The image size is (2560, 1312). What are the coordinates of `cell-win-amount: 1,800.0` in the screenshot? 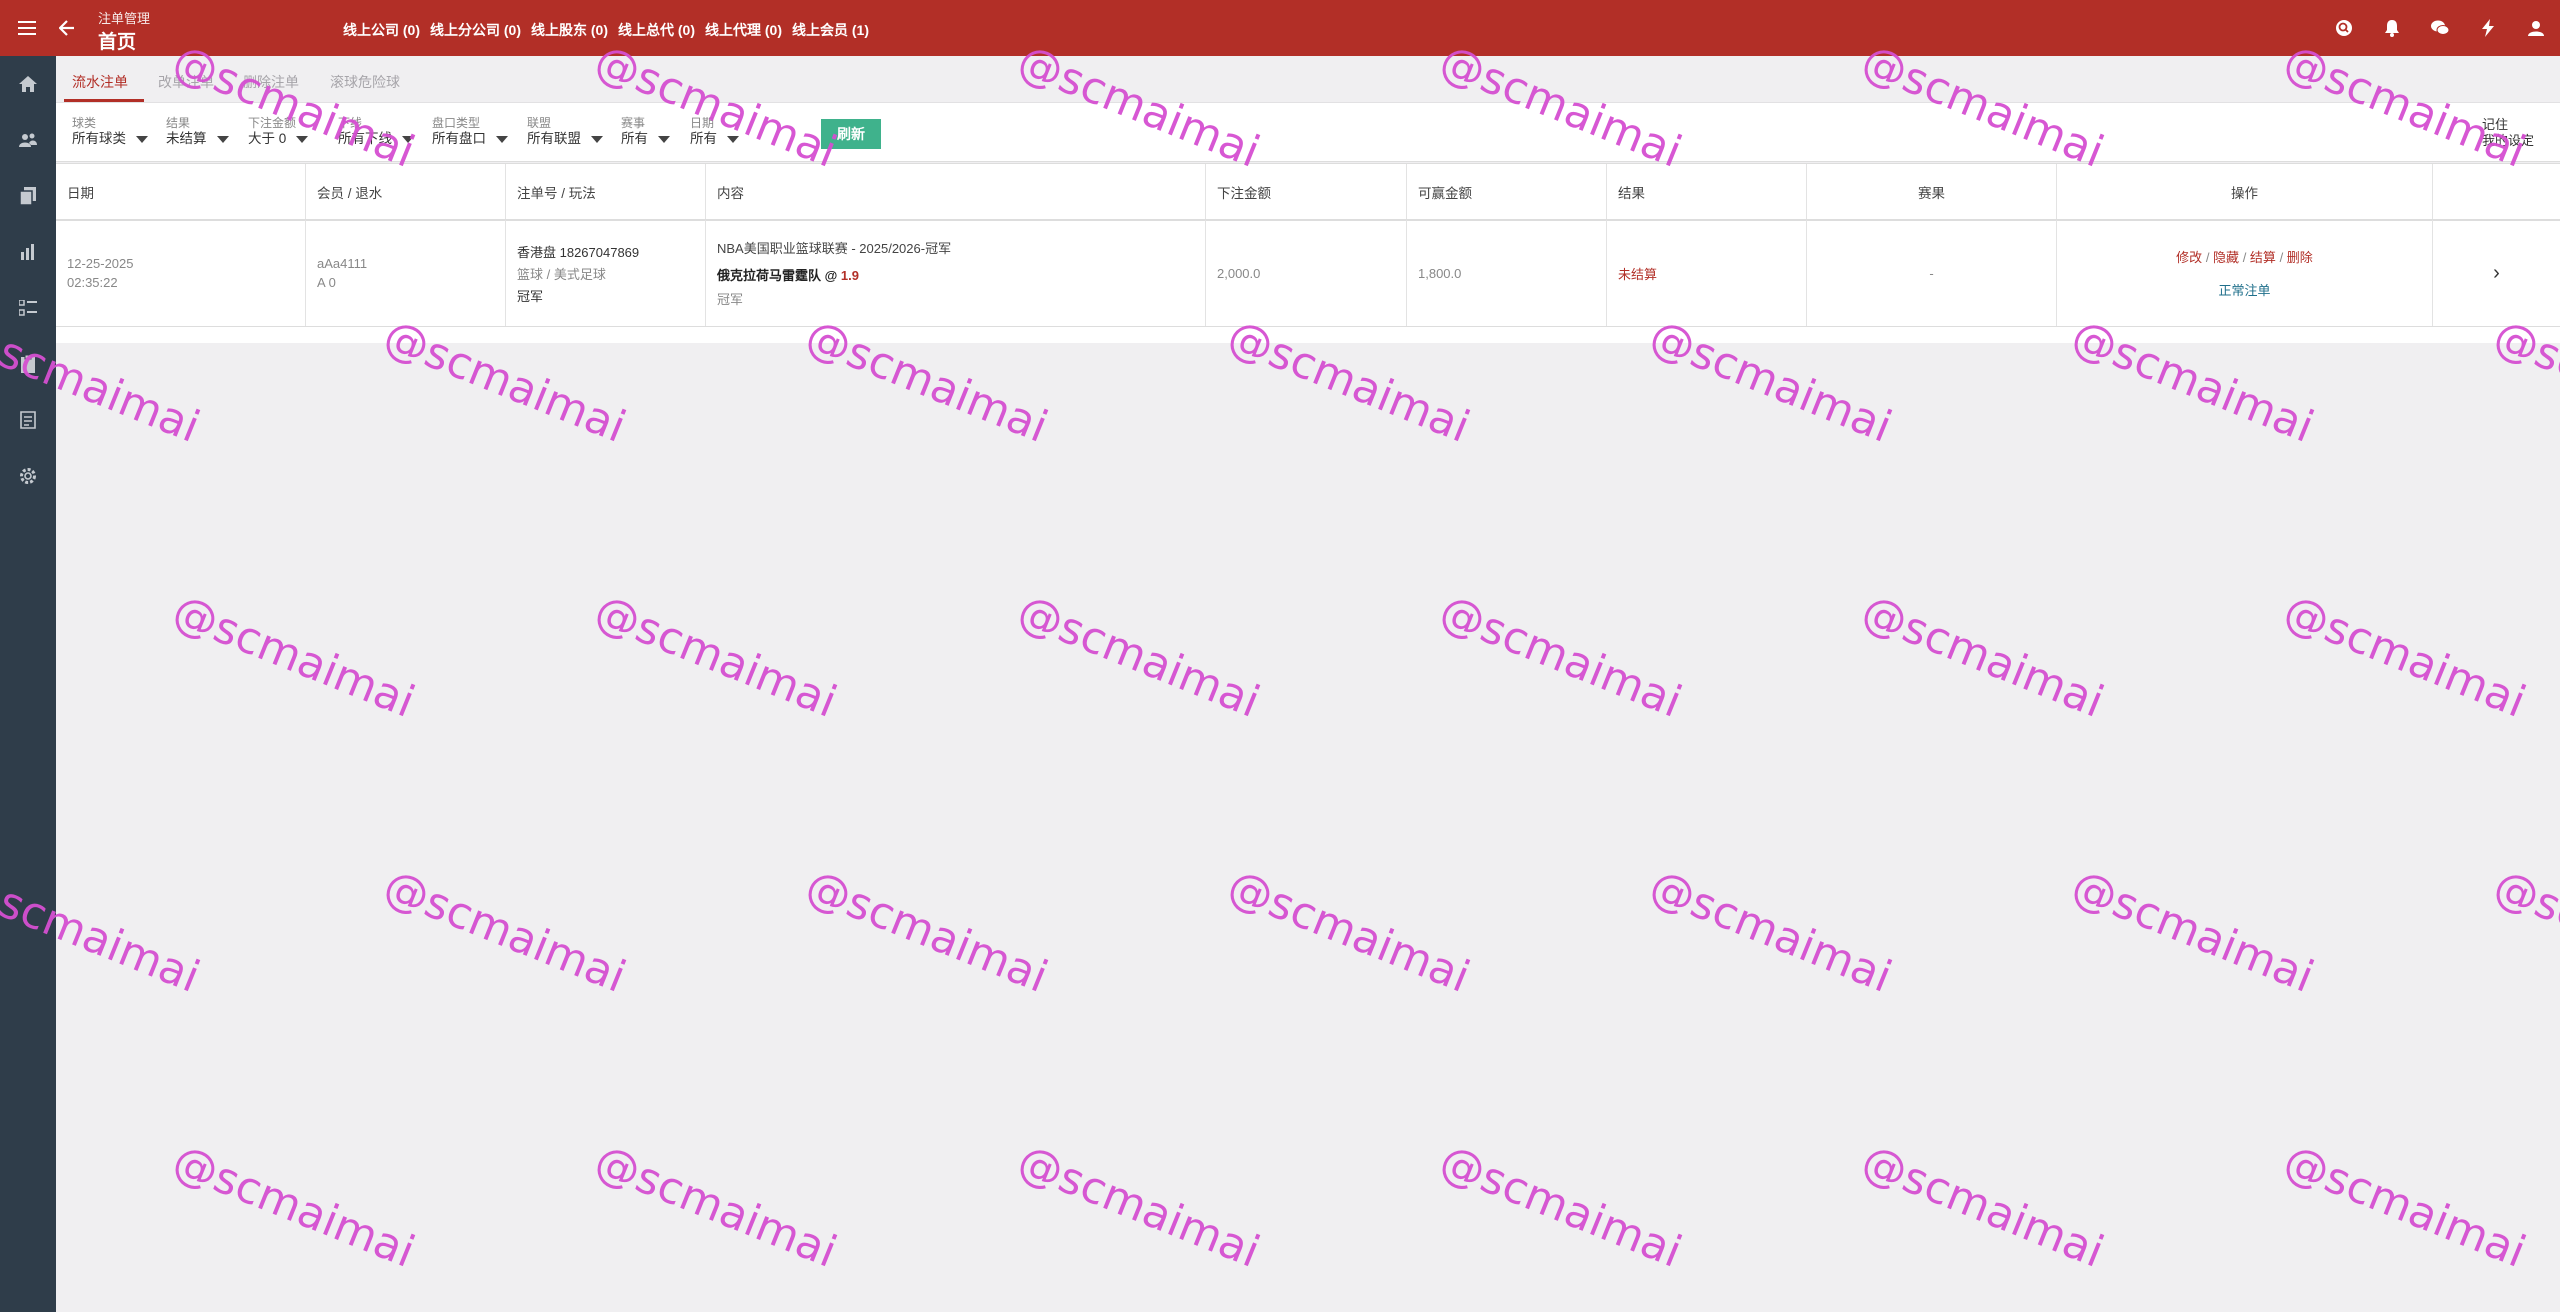 It's located at (1507, 273).